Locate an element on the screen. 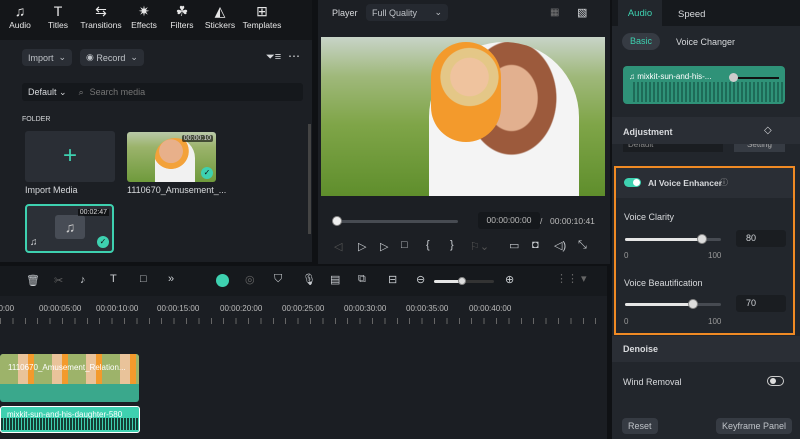  tab-speed: Speed is located at coordinates (691, 14).